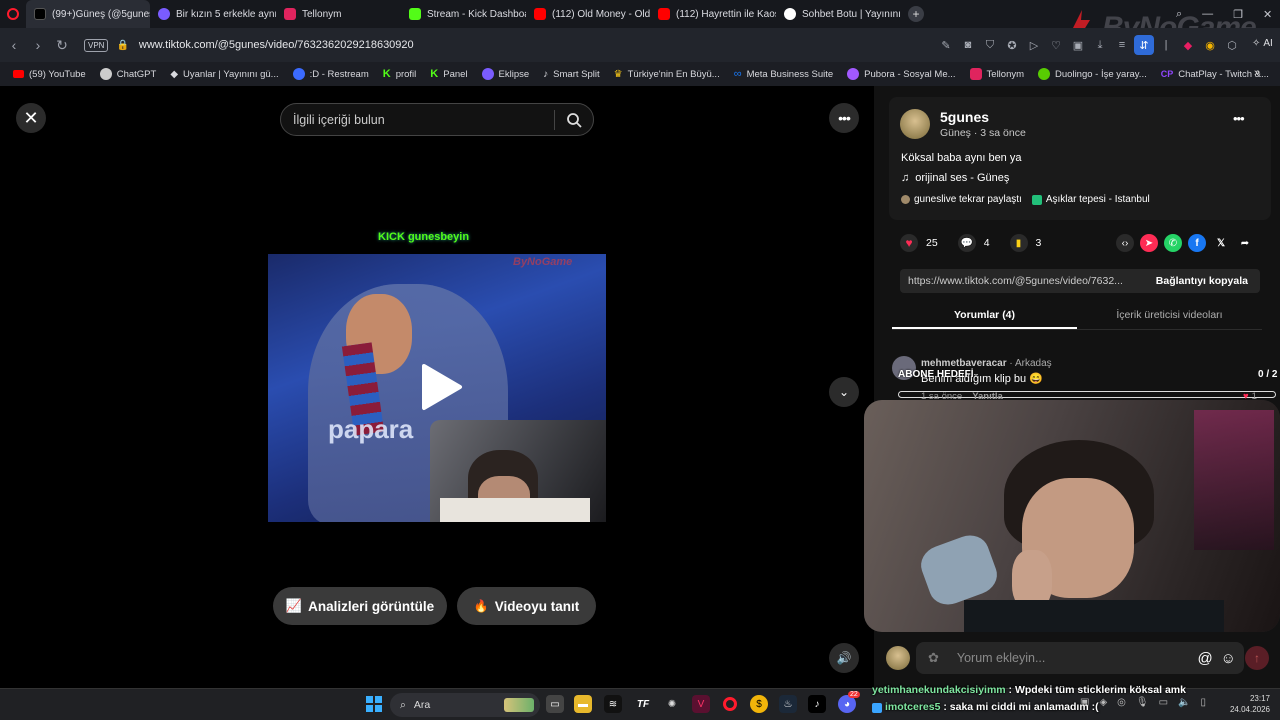 Image resolution: width=1280 pixels, height=720 pixels. What do you see at coordinates (506, 74) in the screenshot?
I see `bookmark-eklipse: Eklipse` at bounding box center [506, 74].